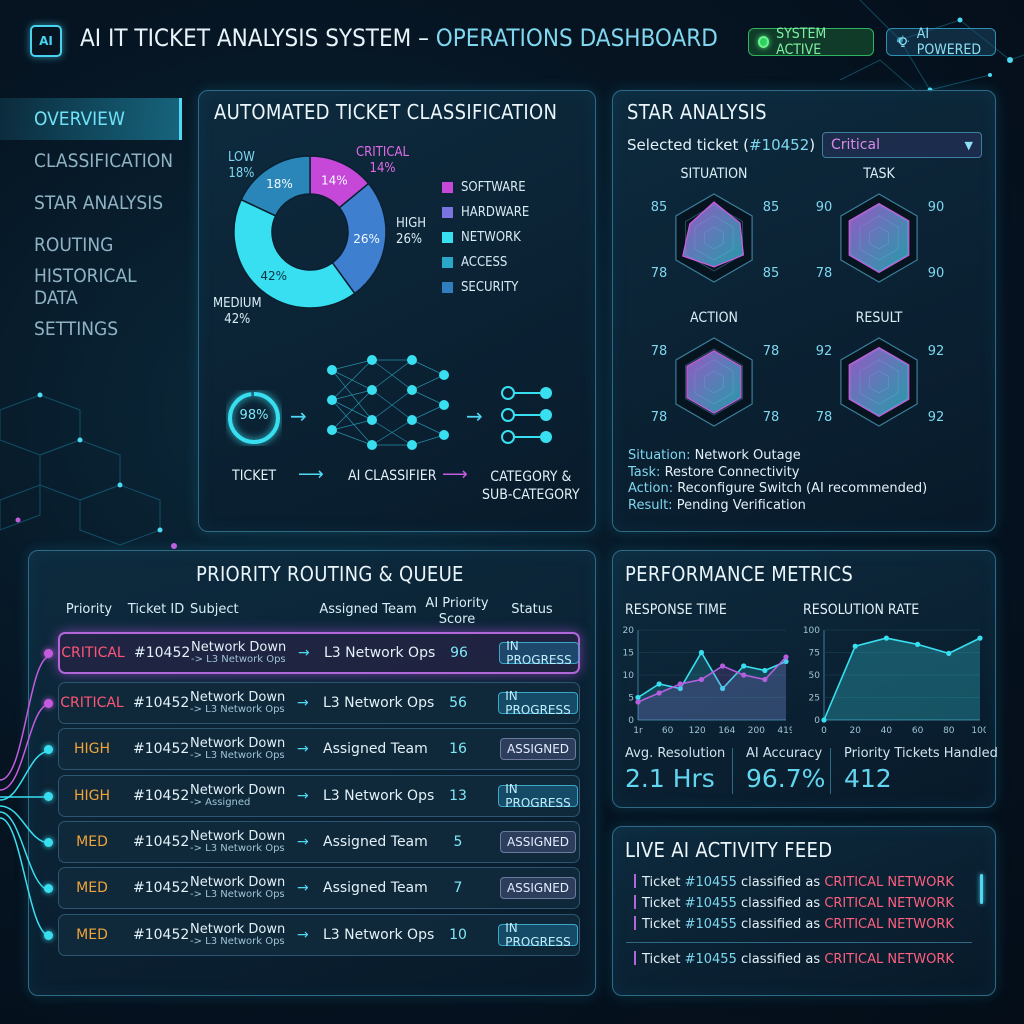 Image resolution: width=1024 pixels, height=1024 pixels. I want to click on resolution-rate-title: RESOLUTION RATE, so click(861, 610).